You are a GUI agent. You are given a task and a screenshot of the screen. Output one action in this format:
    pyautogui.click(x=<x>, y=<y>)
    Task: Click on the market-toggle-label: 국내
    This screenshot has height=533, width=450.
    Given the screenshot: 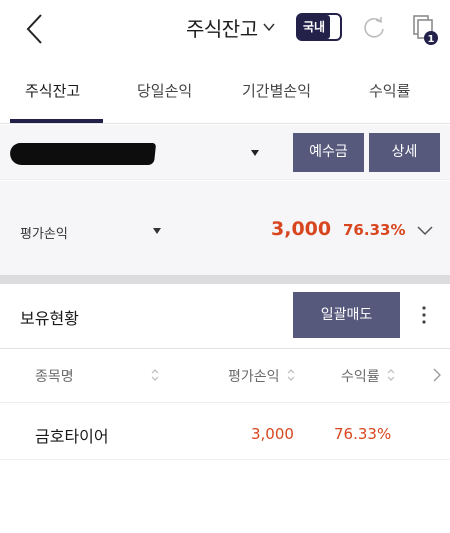 What is the action you would take?
    pyautogui.click(x=314, y=27)
    